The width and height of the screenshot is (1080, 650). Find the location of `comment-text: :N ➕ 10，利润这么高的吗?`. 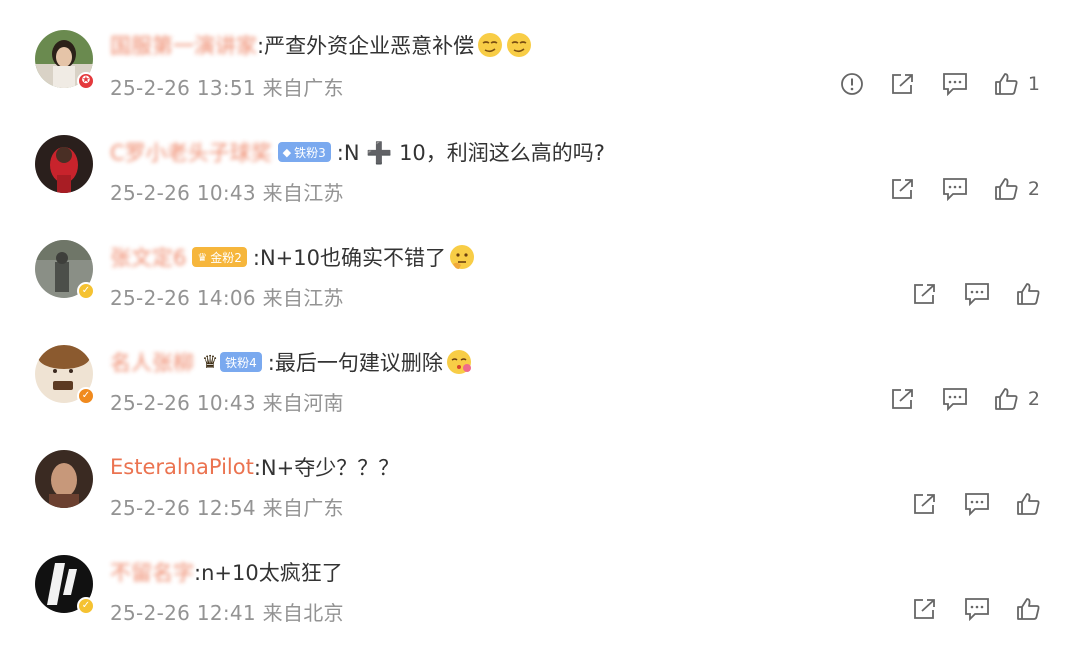

comment-text: :N ➕ 10，利润这么高的吗? is located at coordinates (470, 153).